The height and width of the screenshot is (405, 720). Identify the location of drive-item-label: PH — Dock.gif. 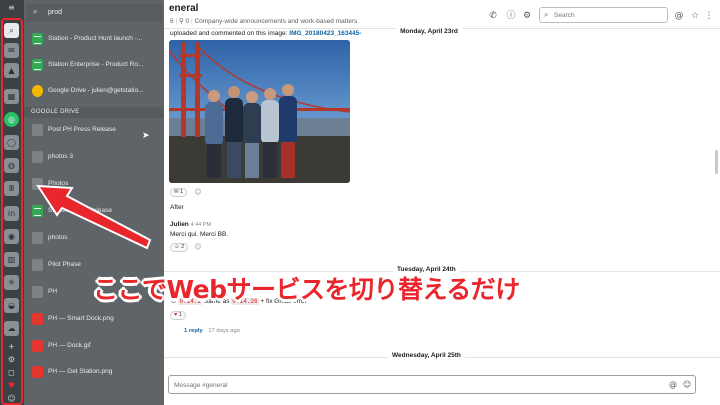
(69, 345).